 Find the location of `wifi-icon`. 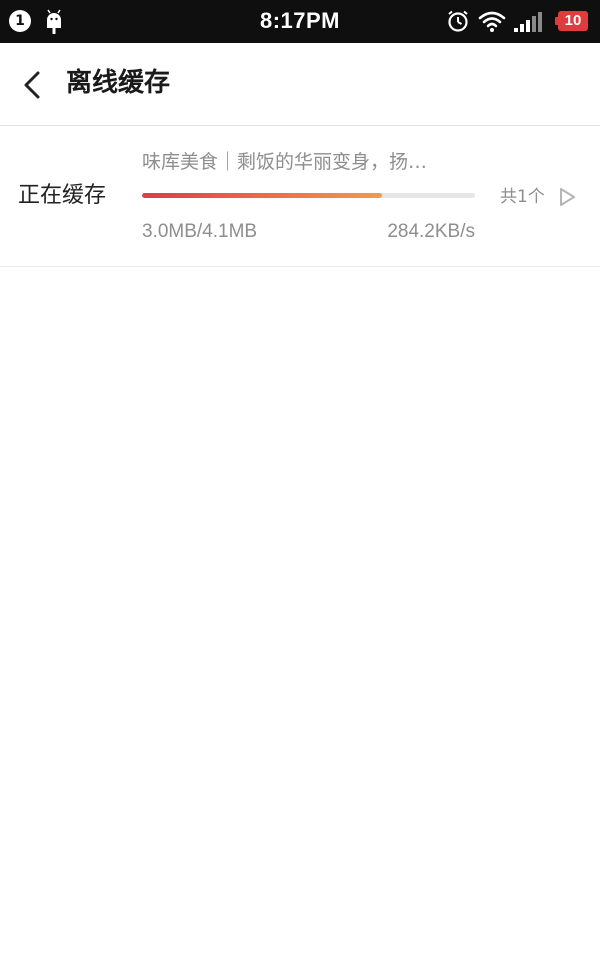

wifi-icon is located at coordinates (492, 21).